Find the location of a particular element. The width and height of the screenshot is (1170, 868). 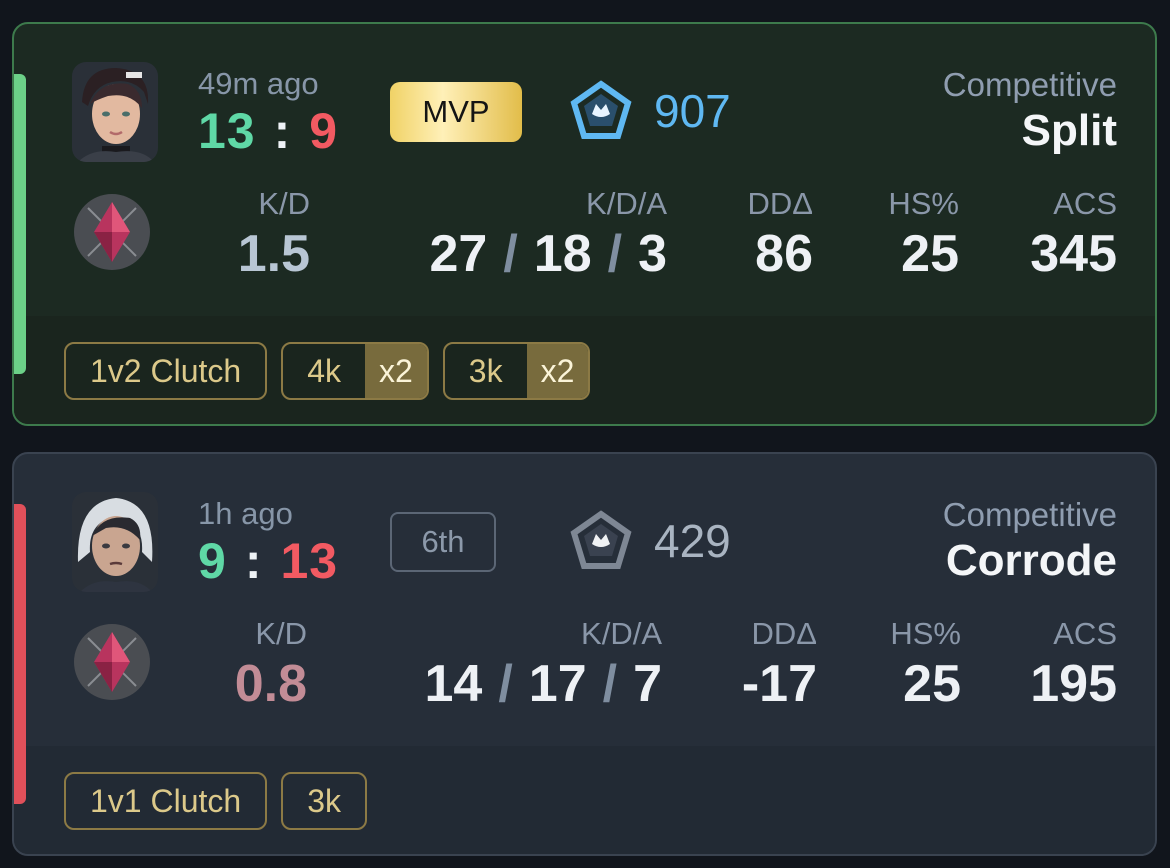

rank-rating: 907 is located at coordinates (692, 111).